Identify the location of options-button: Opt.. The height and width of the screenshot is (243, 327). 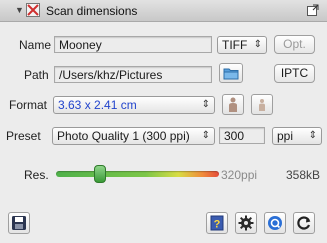
(294, 44).